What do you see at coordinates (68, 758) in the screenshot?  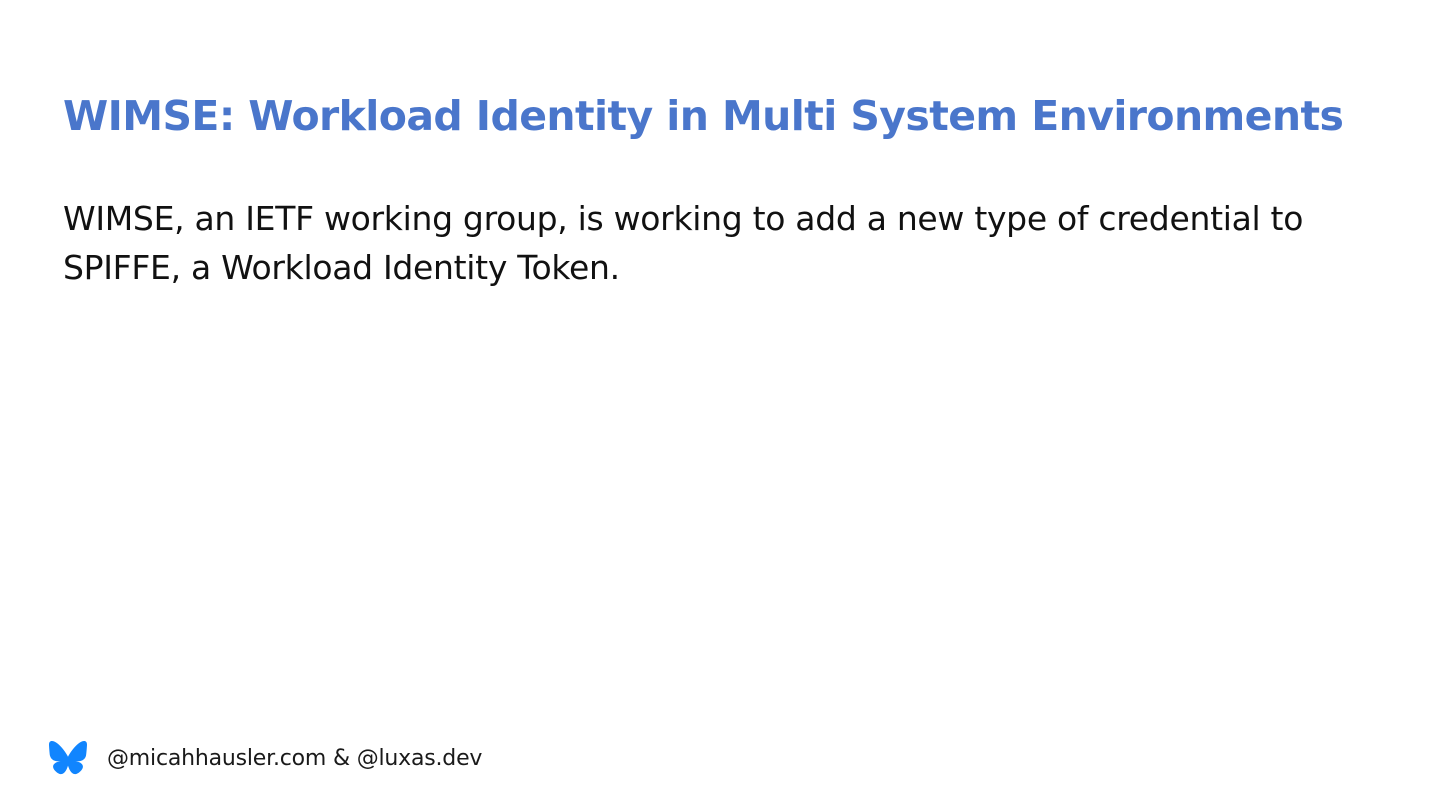 I see `bluesky-butterfly-icon` at bounding box center [68, 758].